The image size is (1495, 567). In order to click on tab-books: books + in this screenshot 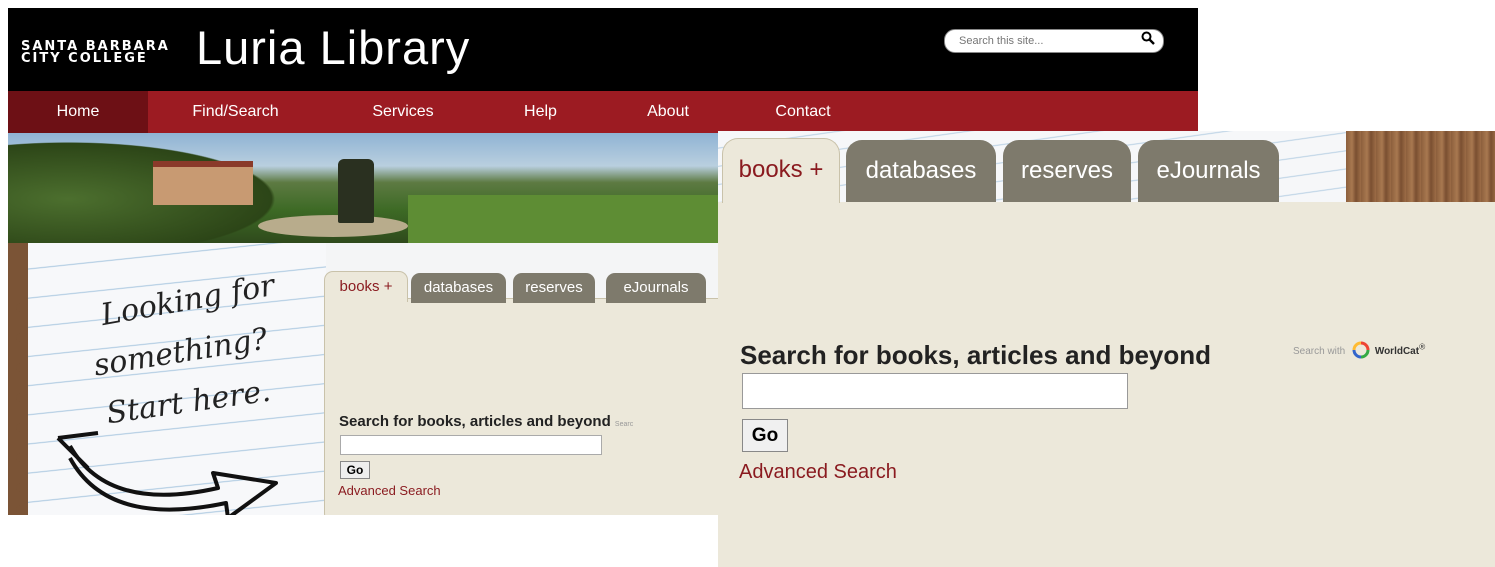, I will do `click(781, 170)`.